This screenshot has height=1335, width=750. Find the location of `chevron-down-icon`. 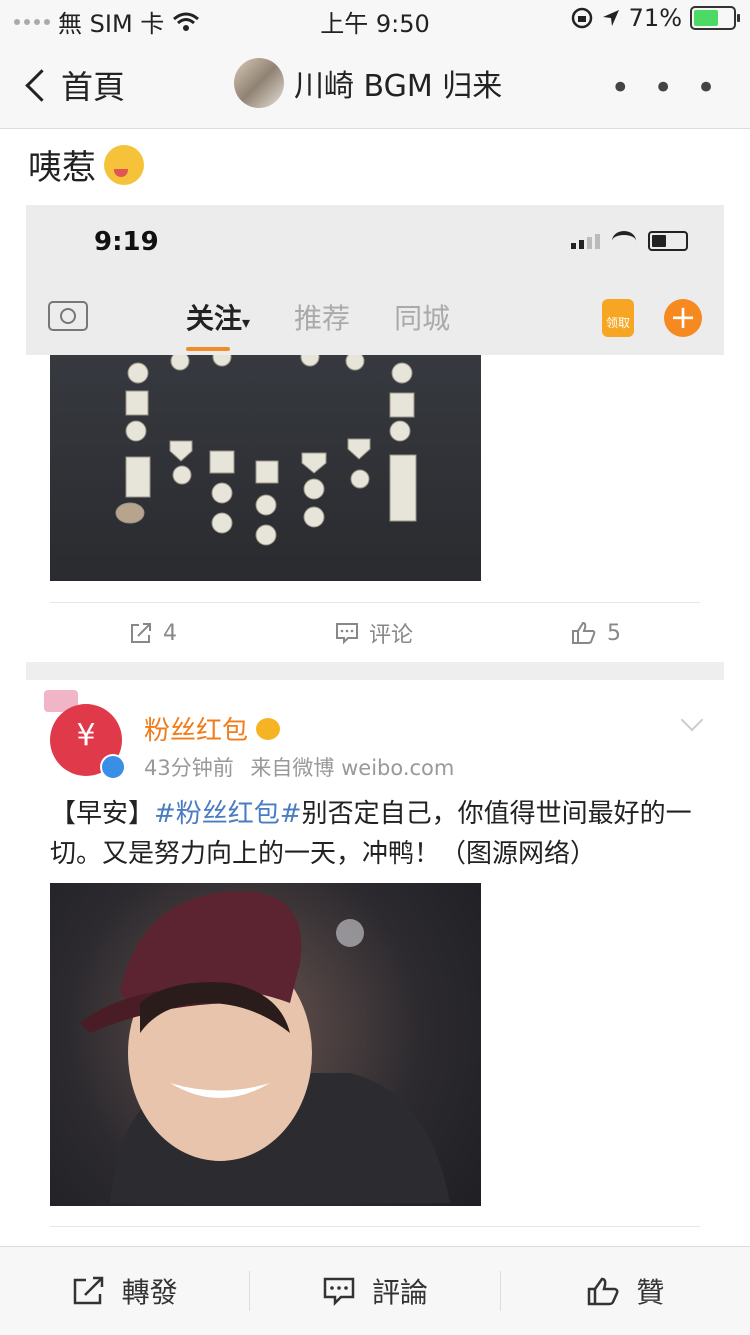

chevron-down-icon is located at coordinates (692, 720).